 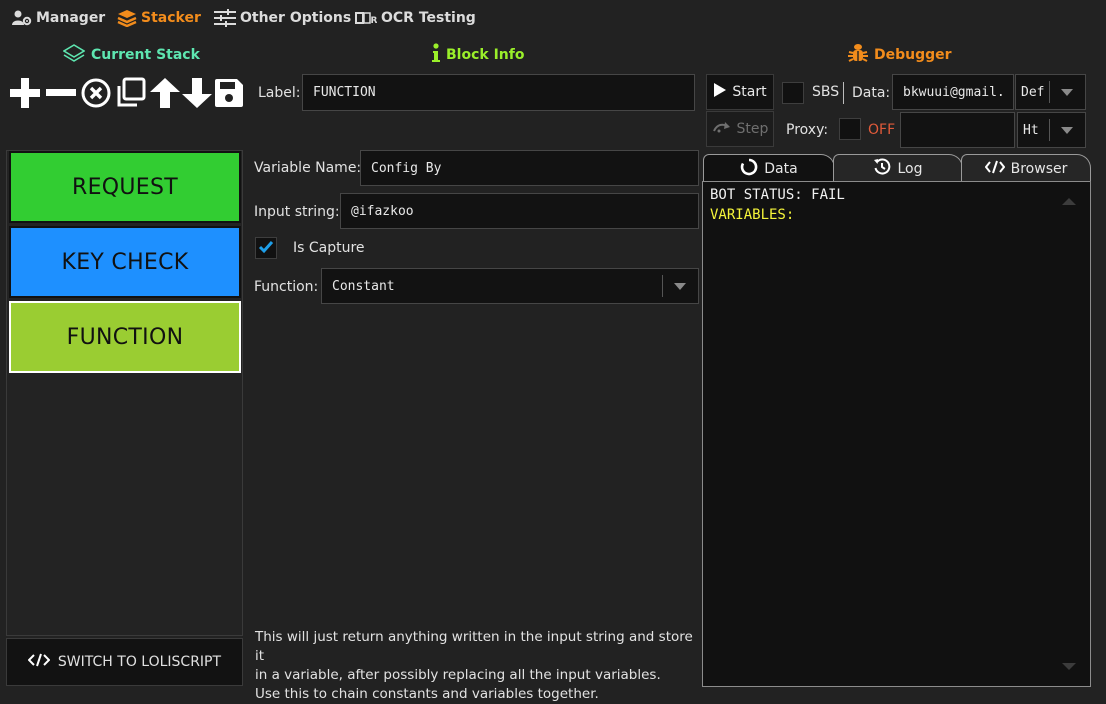 I want to click on clone-icon, so click(x=131, y=95).